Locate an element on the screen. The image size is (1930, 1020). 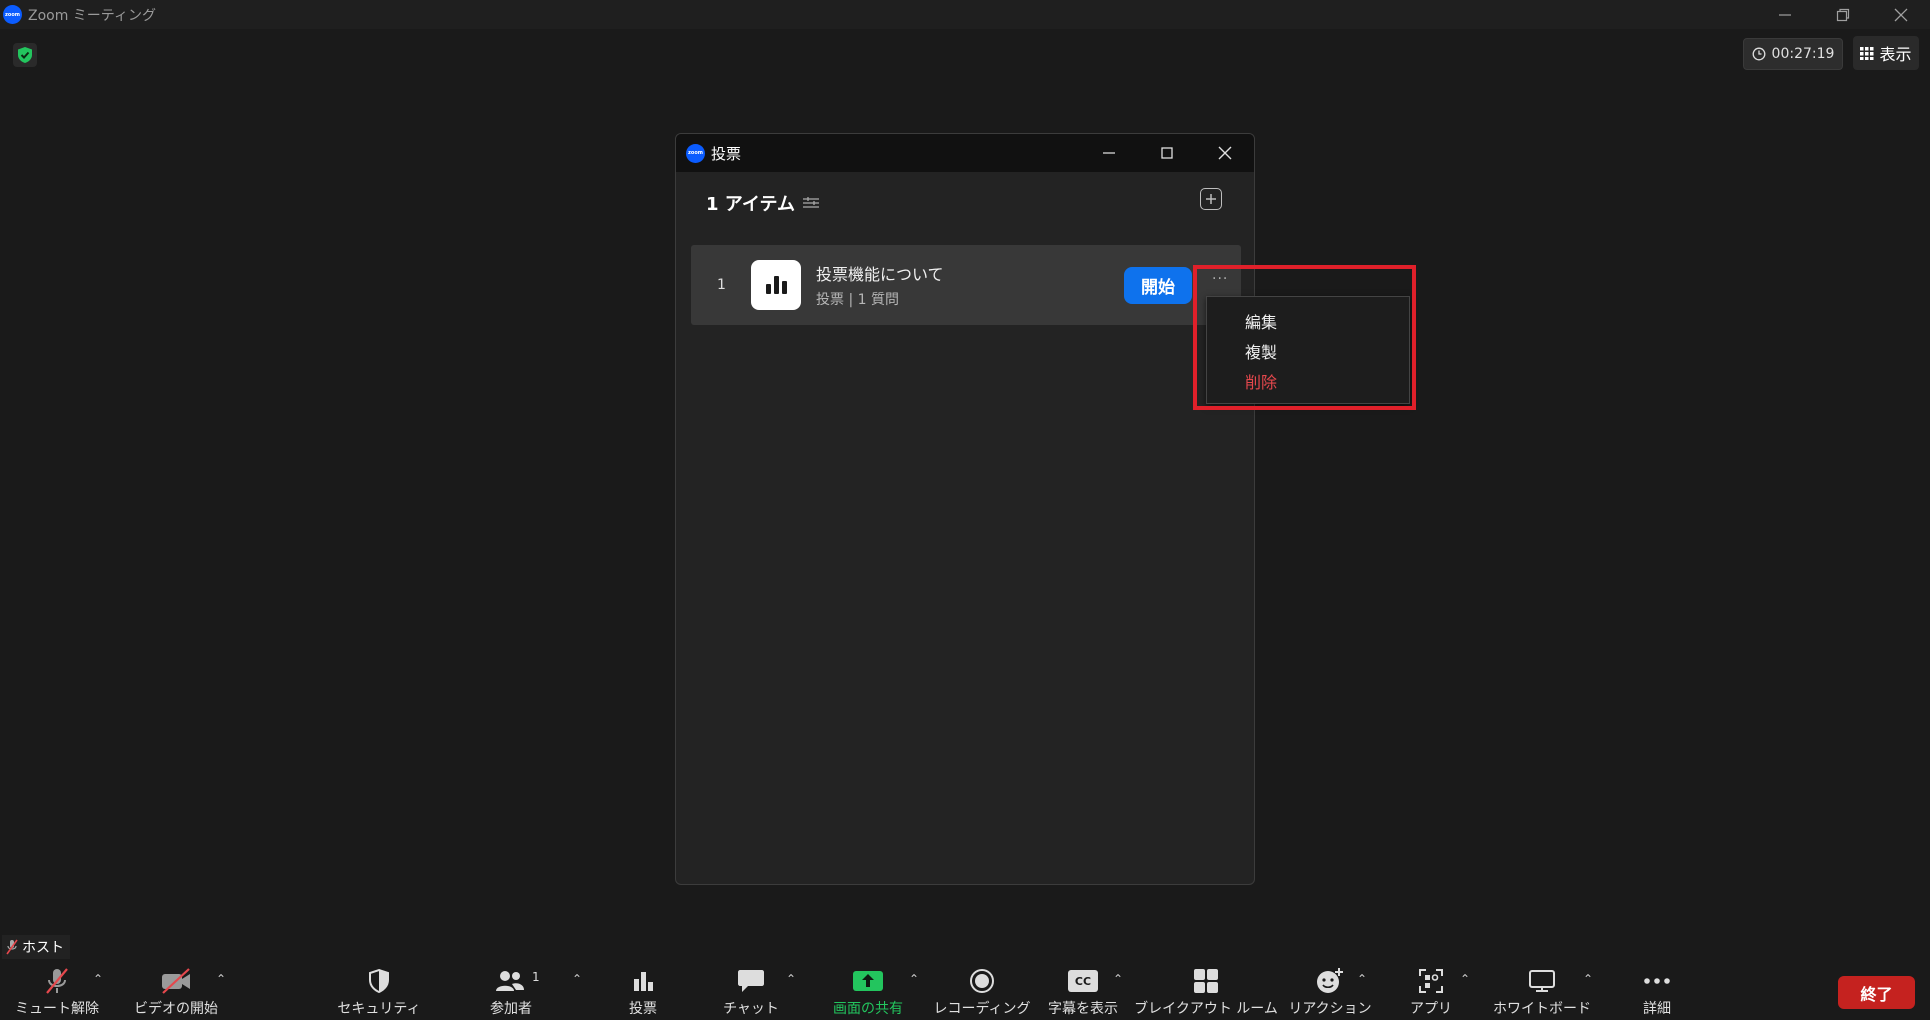
minimize-button is located at coordinates (1785, 14).